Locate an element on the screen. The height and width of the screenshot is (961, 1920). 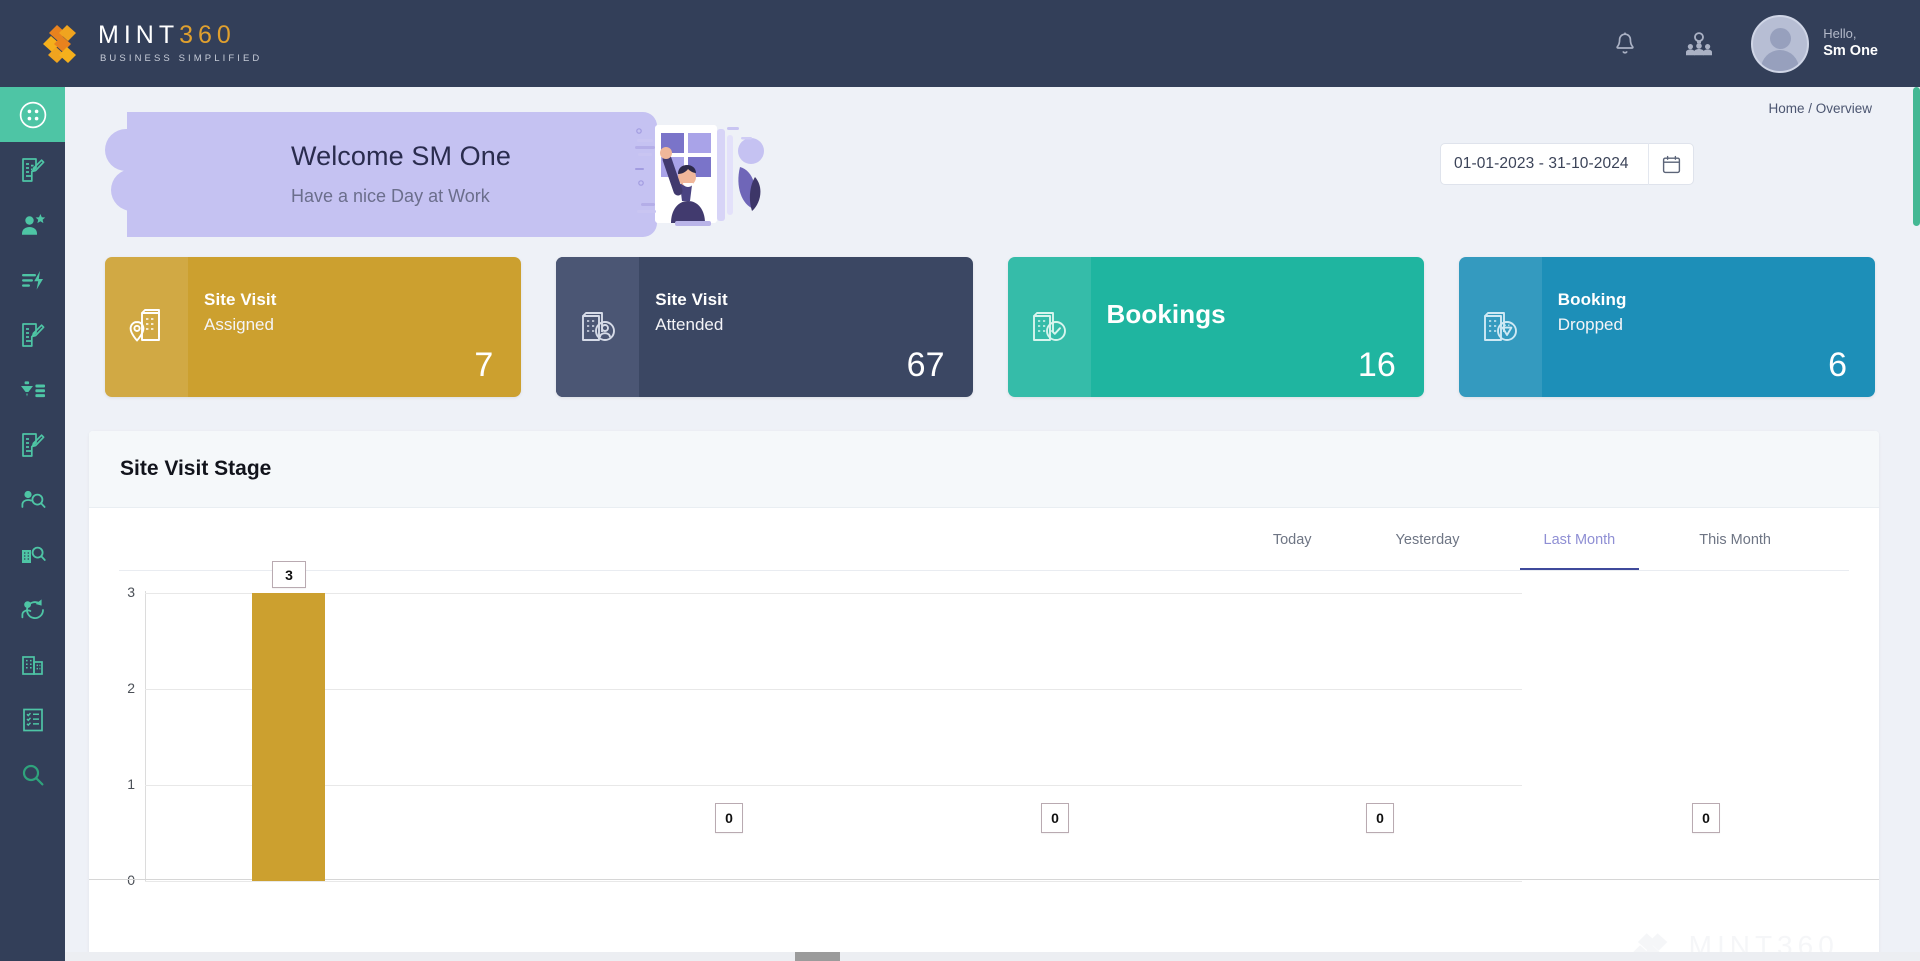
user-name: Sm One is located at coordinates (1850, 51).